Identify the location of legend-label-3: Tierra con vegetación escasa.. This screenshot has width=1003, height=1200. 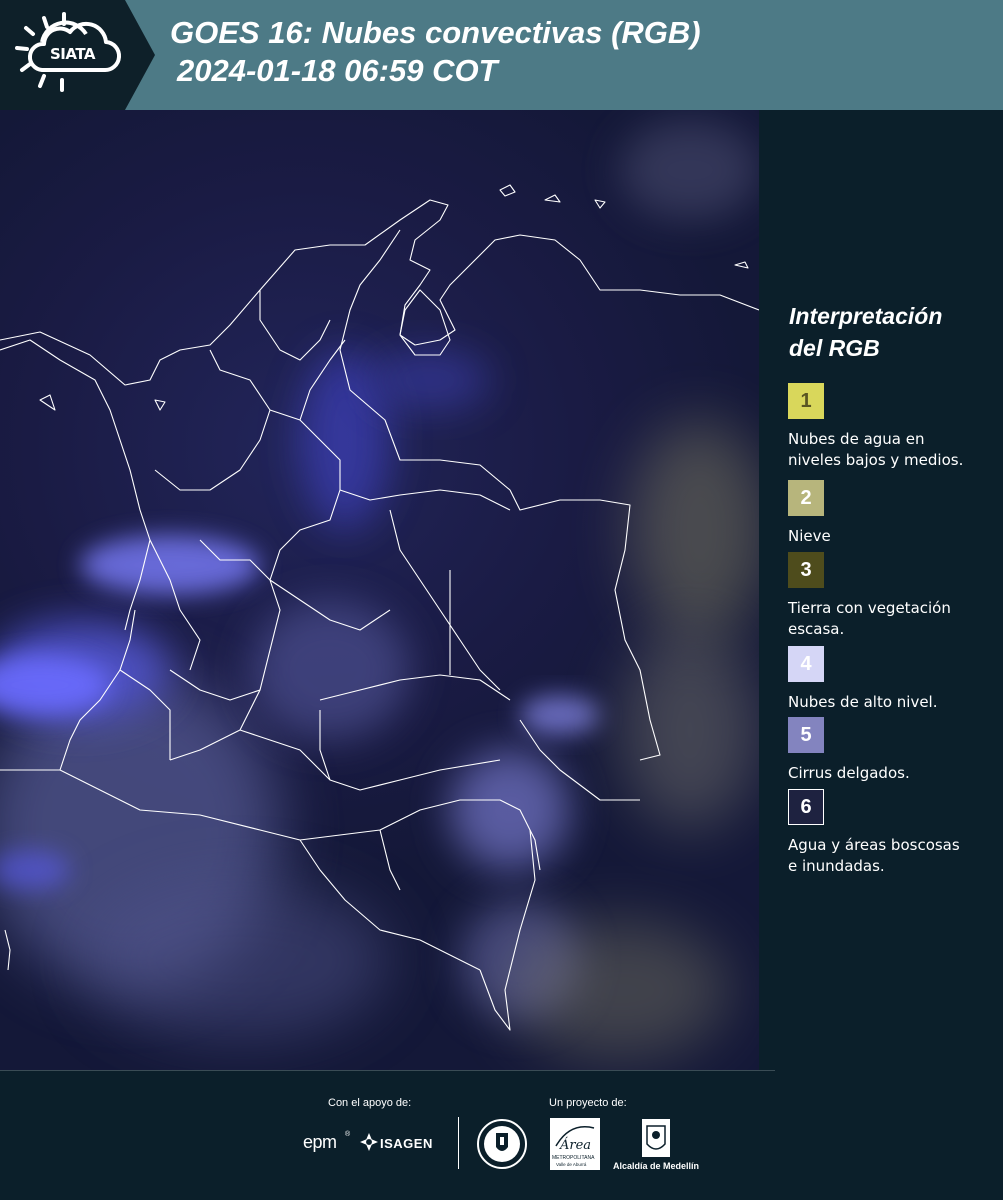
(893, 619).